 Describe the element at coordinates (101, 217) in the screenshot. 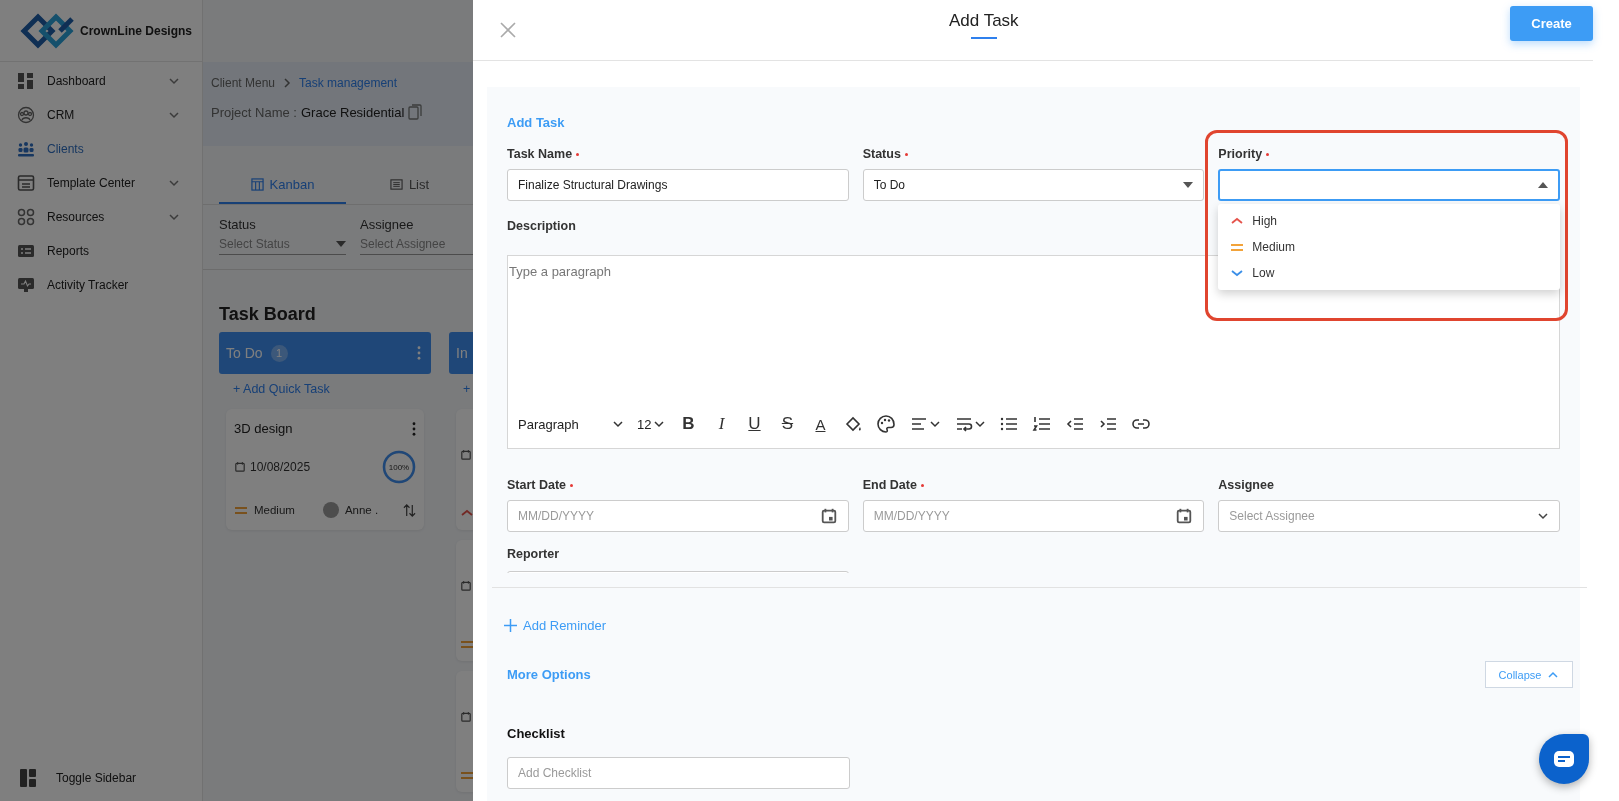

I see `sidebar-item: Resources` at that location.